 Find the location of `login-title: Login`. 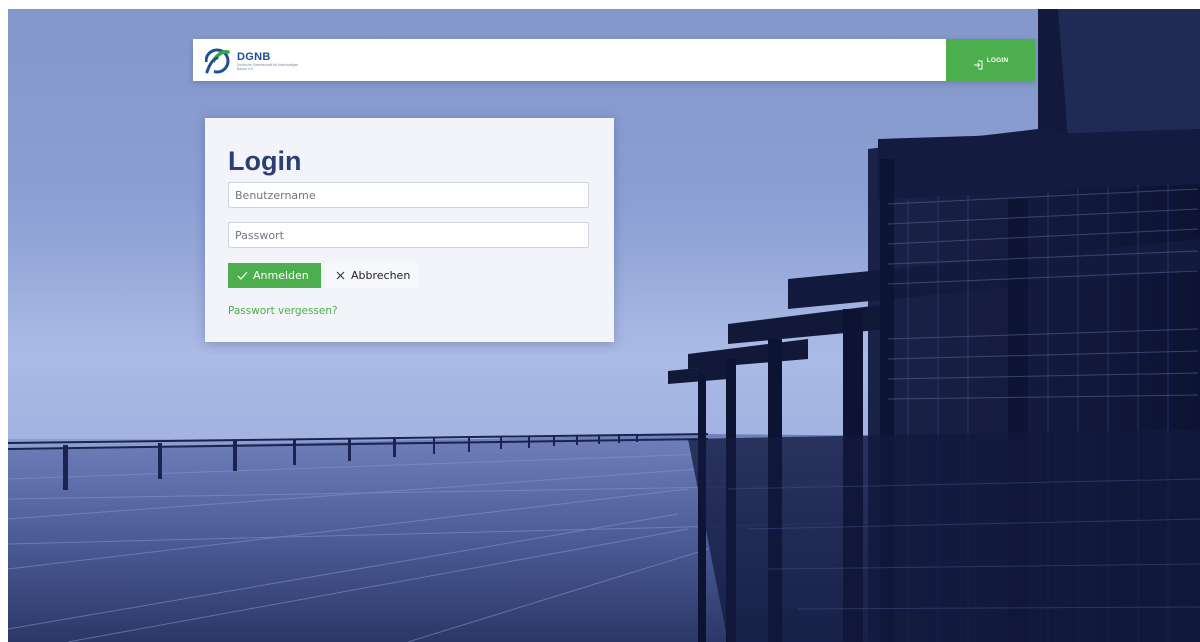

login-title: Login is located at coordinates (265, 161).